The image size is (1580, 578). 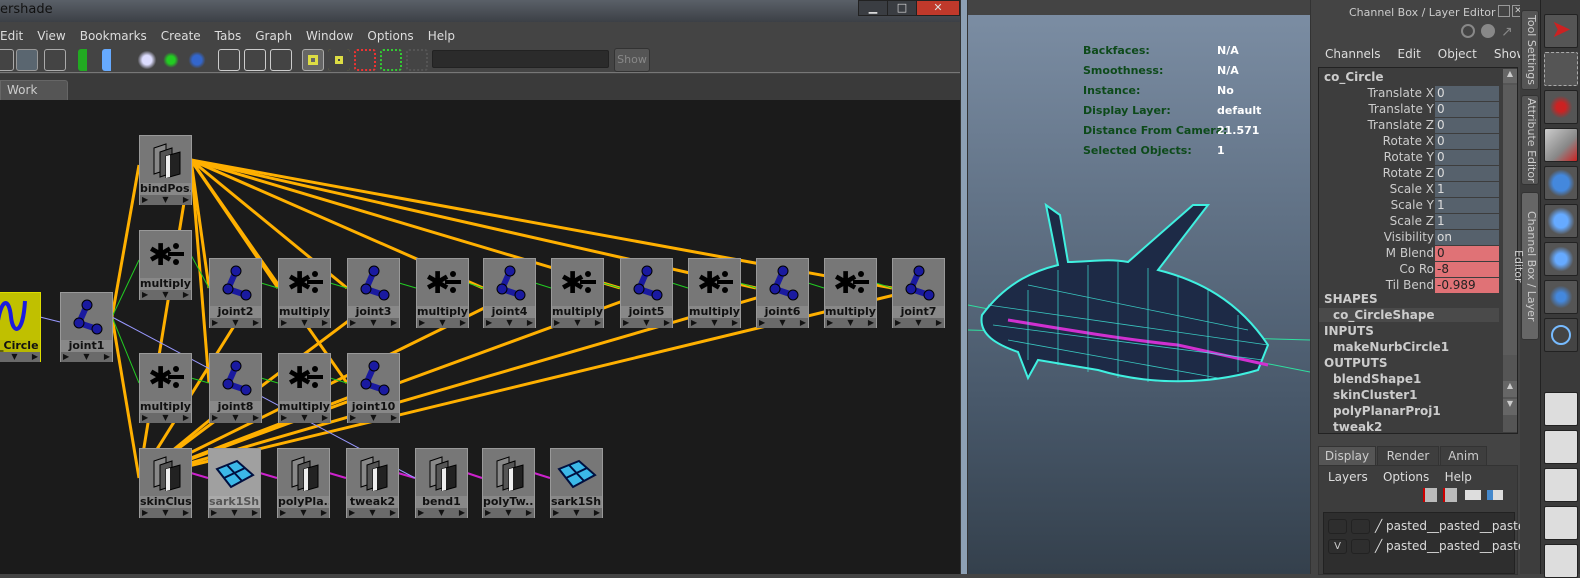 I want to click on playback-toggle, so click(x=1360, y=526).